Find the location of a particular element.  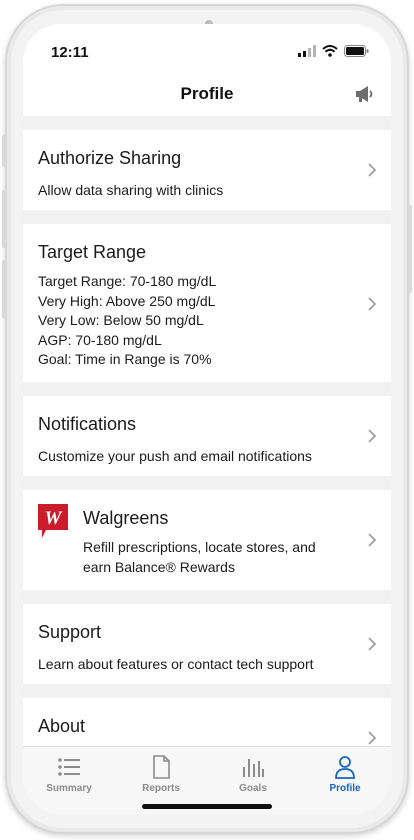

about-row: About is located at coordinates (207, 722).